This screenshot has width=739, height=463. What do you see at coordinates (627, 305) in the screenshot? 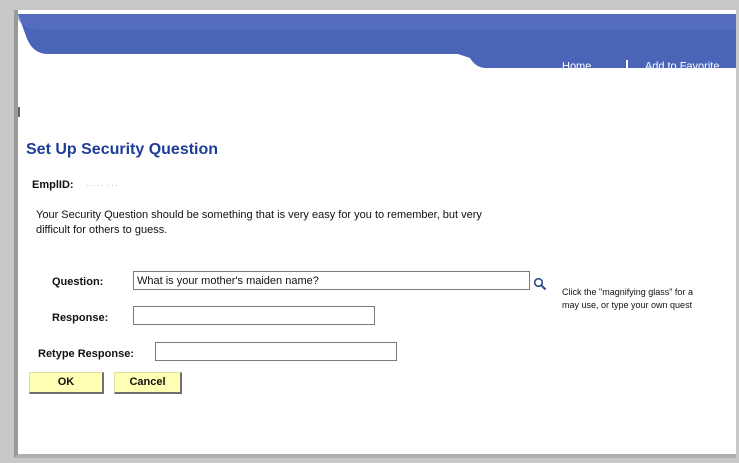
I see `hint-line-2: may use, or type your own quest` at bounding box center [627, 305].